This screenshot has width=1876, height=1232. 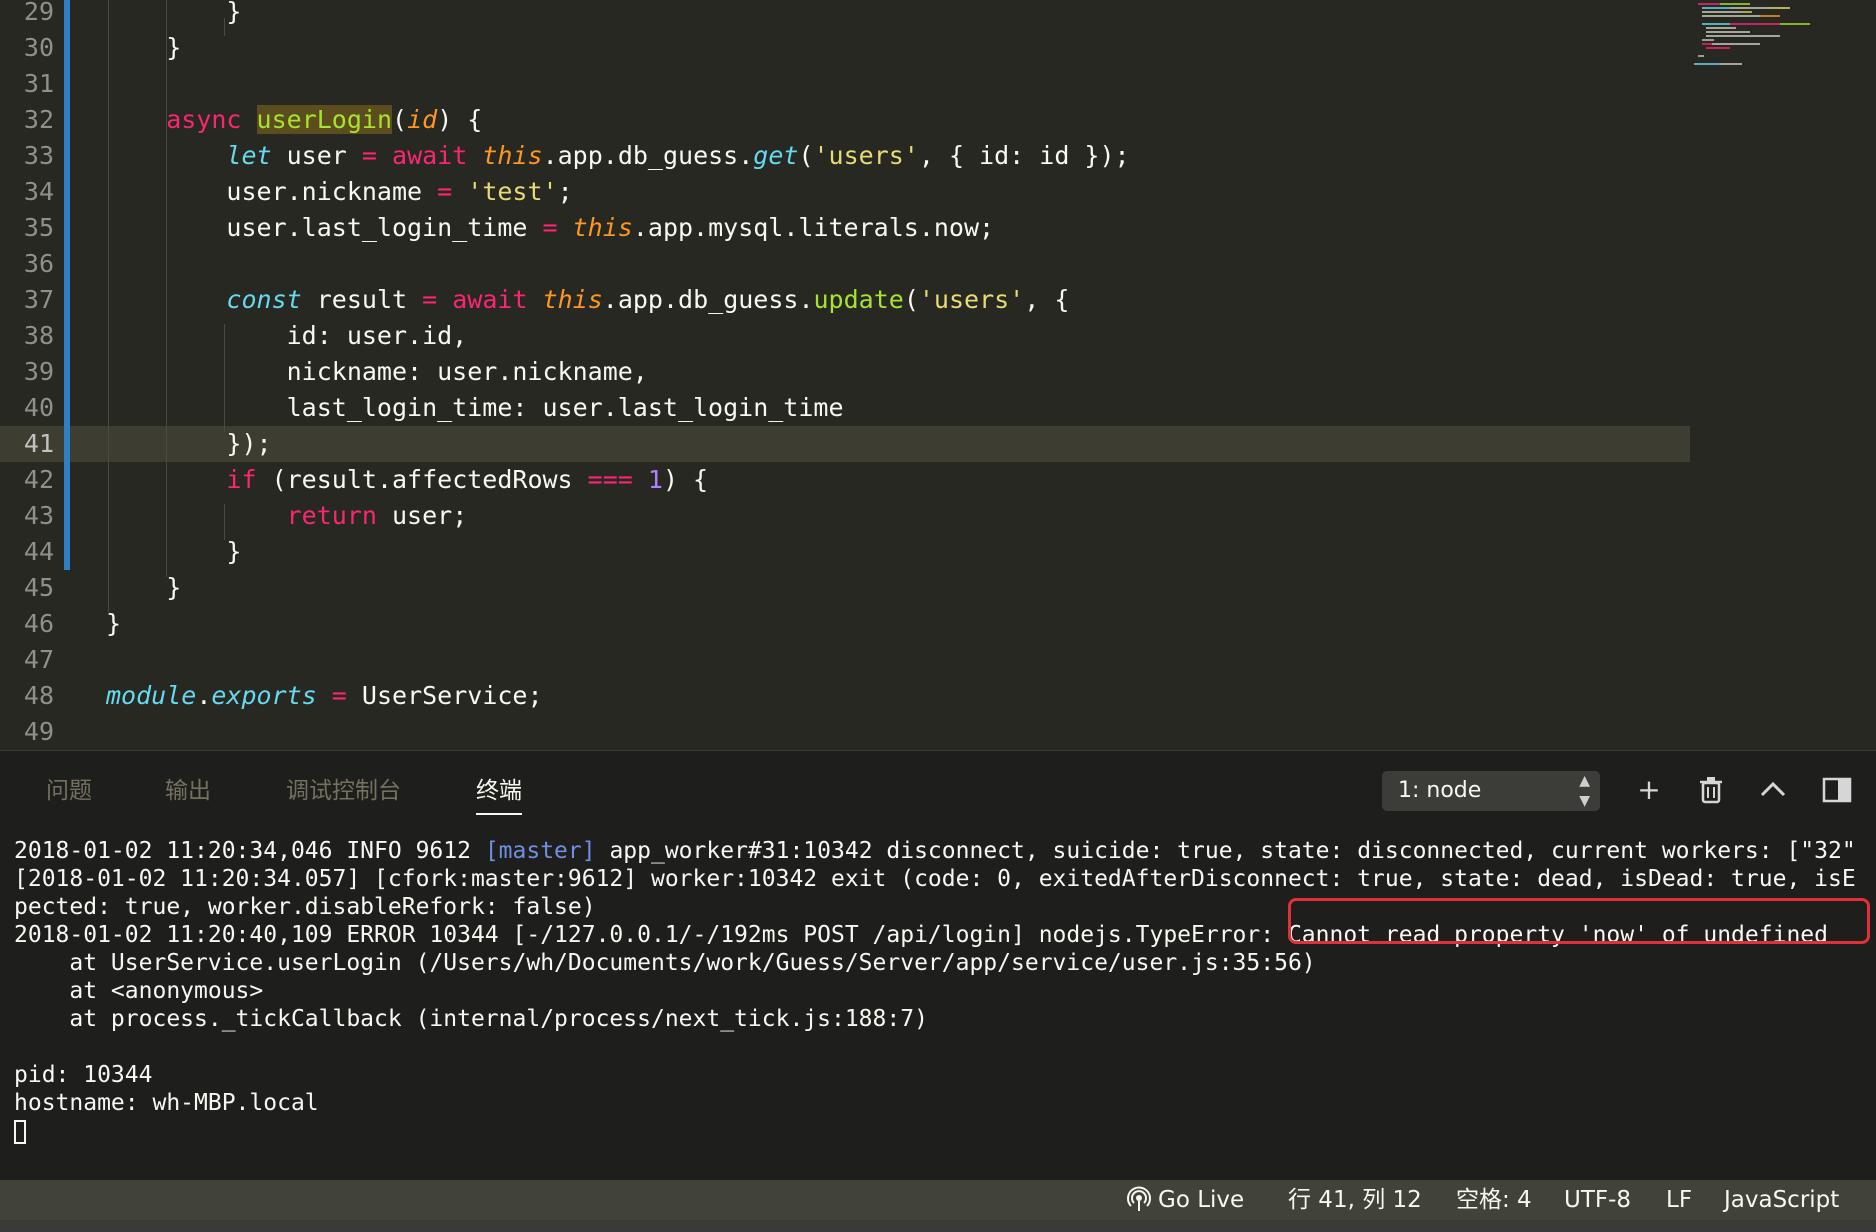 What do you see at coordinates (1773, 790) in the screenshot?
I see `maximize-panel-button` at bounding box center [1773, 790].